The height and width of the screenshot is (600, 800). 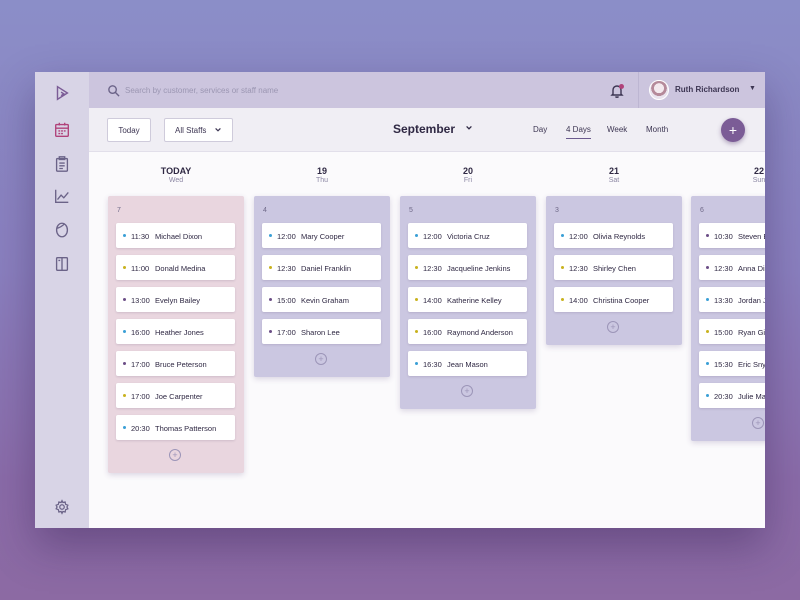 I want to click on clipboard-icon, so click(x=62, y=164).